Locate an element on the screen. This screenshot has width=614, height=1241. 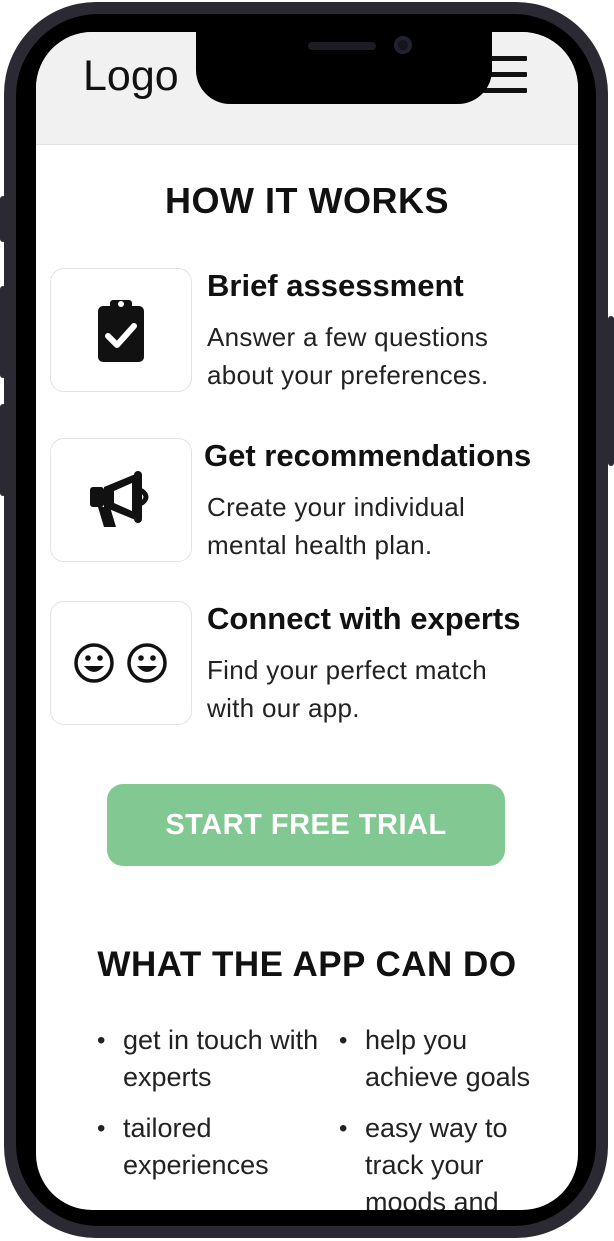
smiley-faces-icon is located at coordinates (120, 663).